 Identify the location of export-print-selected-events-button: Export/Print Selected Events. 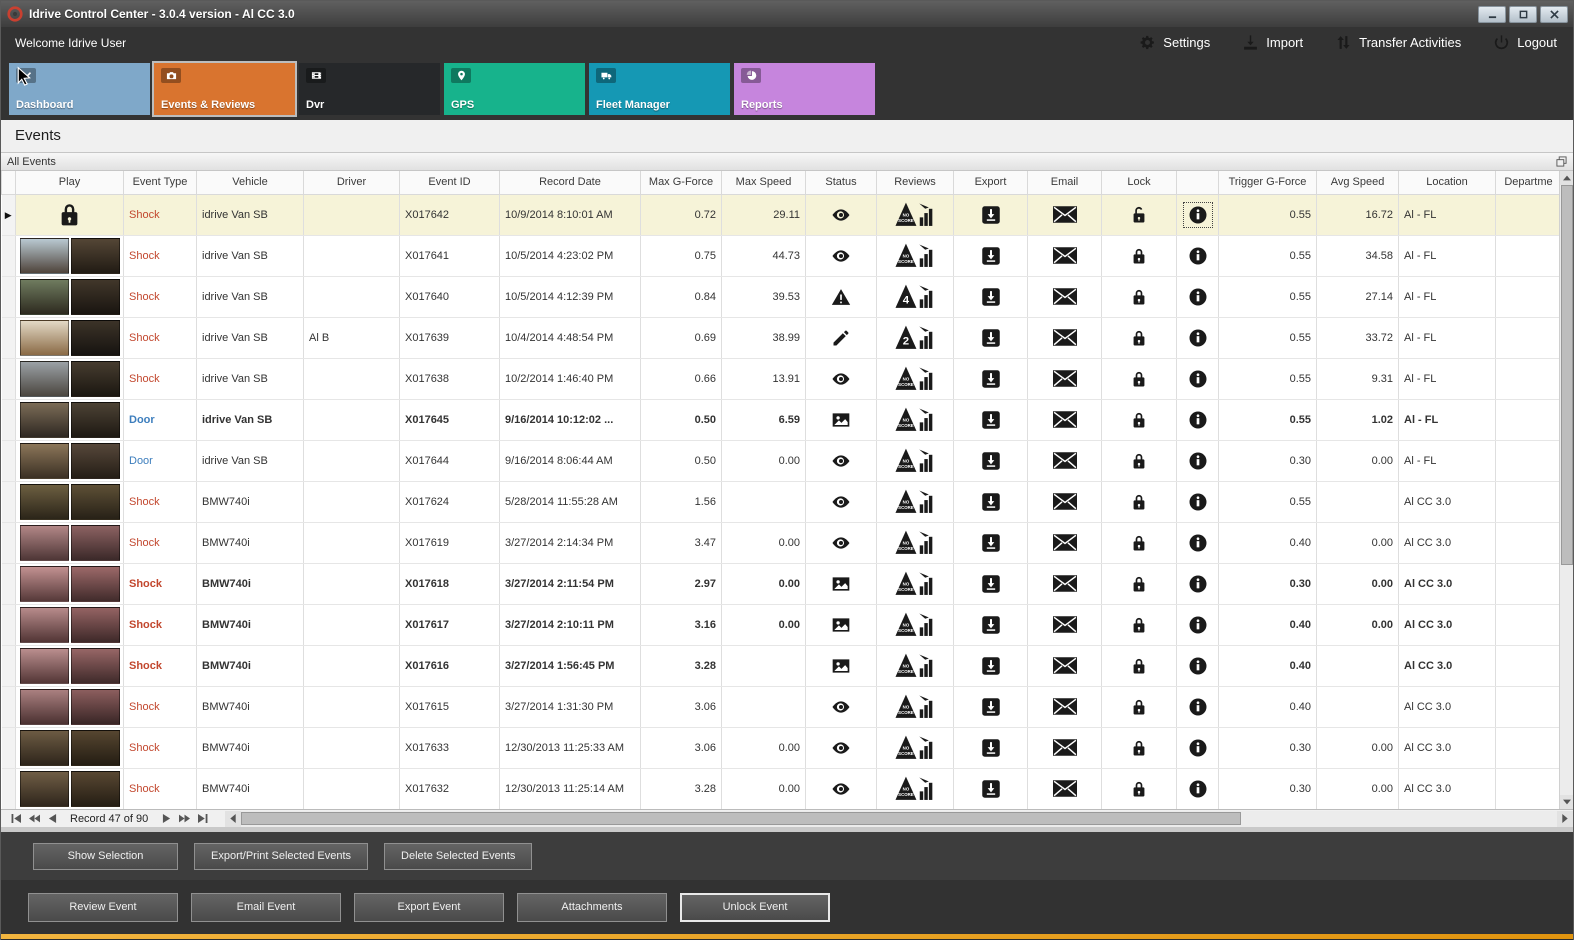
(281, 856).